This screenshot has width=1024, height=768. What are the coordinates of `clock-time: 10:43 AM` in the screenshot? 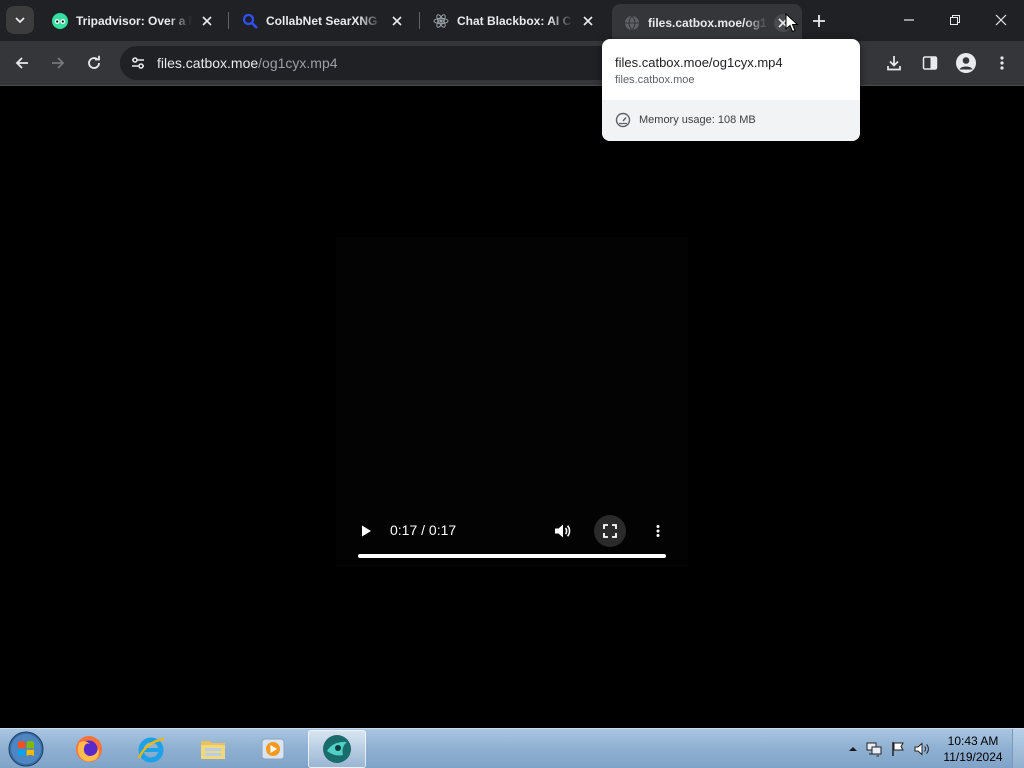 It's located at (973, 741).